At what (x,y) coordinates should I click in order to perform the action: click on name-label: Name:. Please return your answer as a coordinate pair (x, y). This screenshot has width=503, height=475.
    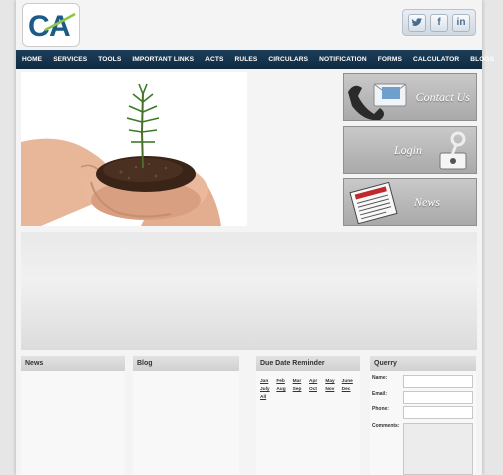
    Looking at the image, I should click on (380, 378).